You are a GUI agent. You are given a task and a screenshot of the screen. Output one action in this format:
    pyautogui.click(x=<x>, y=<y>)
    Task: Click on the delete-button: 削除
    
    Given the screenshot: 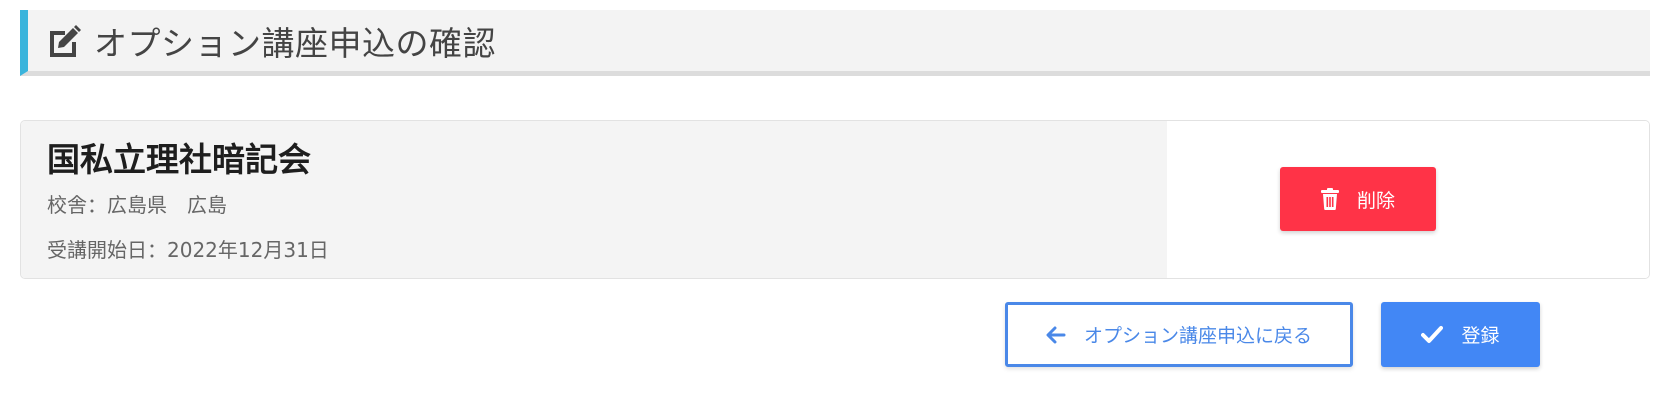 What is the action you would take?
    pyautogui.click(x=1358, y=199)
    